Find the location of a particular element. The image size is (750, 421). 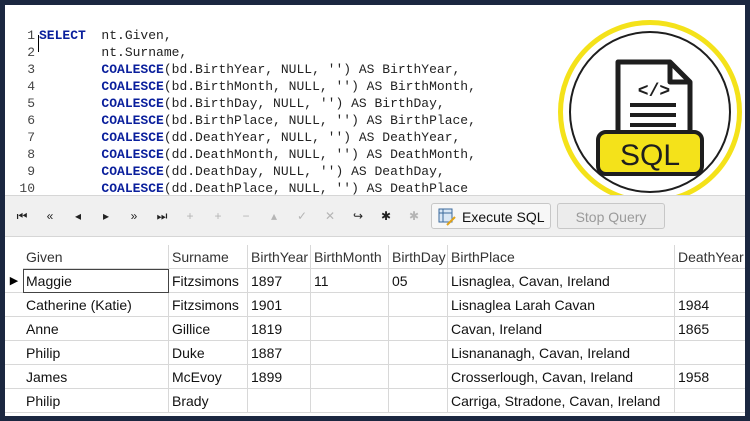

code-text: nt.Surname, is located at coordinates (113, 52).